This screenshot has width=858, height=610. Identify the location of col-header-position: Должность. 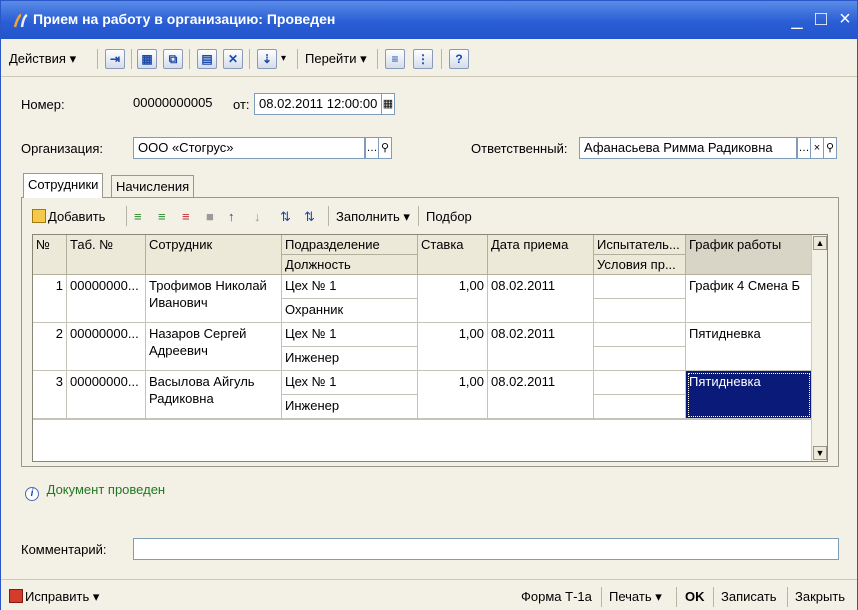
(350, 265).